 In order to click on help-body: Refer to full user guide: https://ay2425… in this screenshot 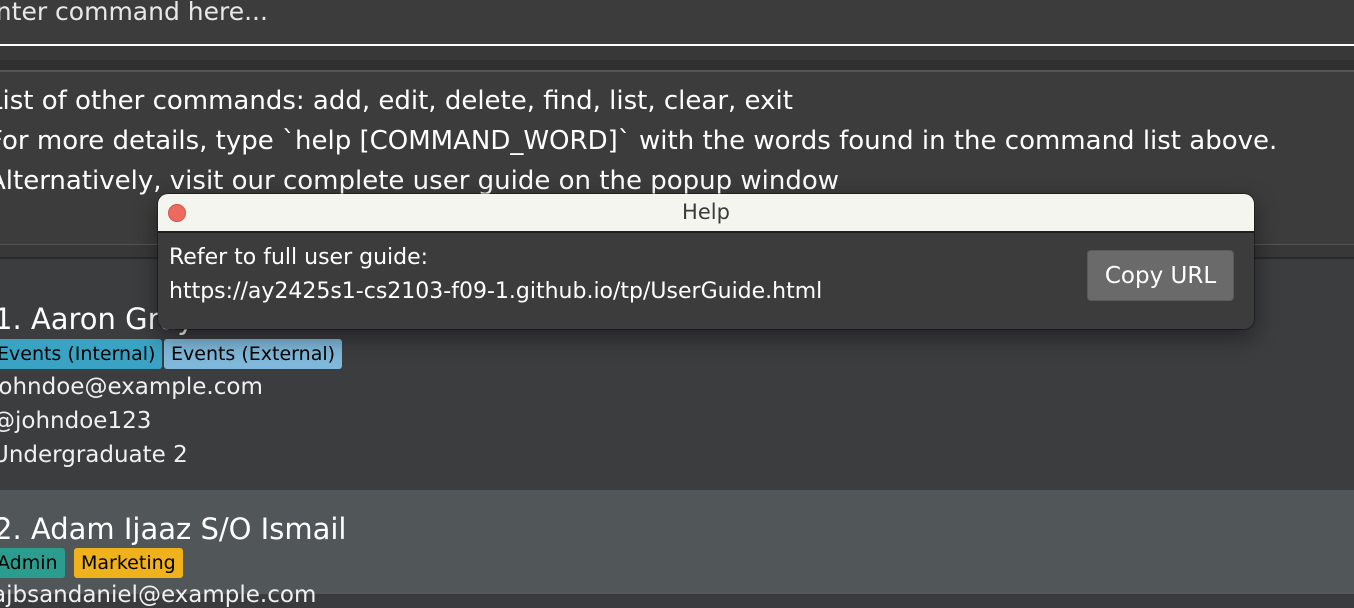, I will do `click(706, 281)`.